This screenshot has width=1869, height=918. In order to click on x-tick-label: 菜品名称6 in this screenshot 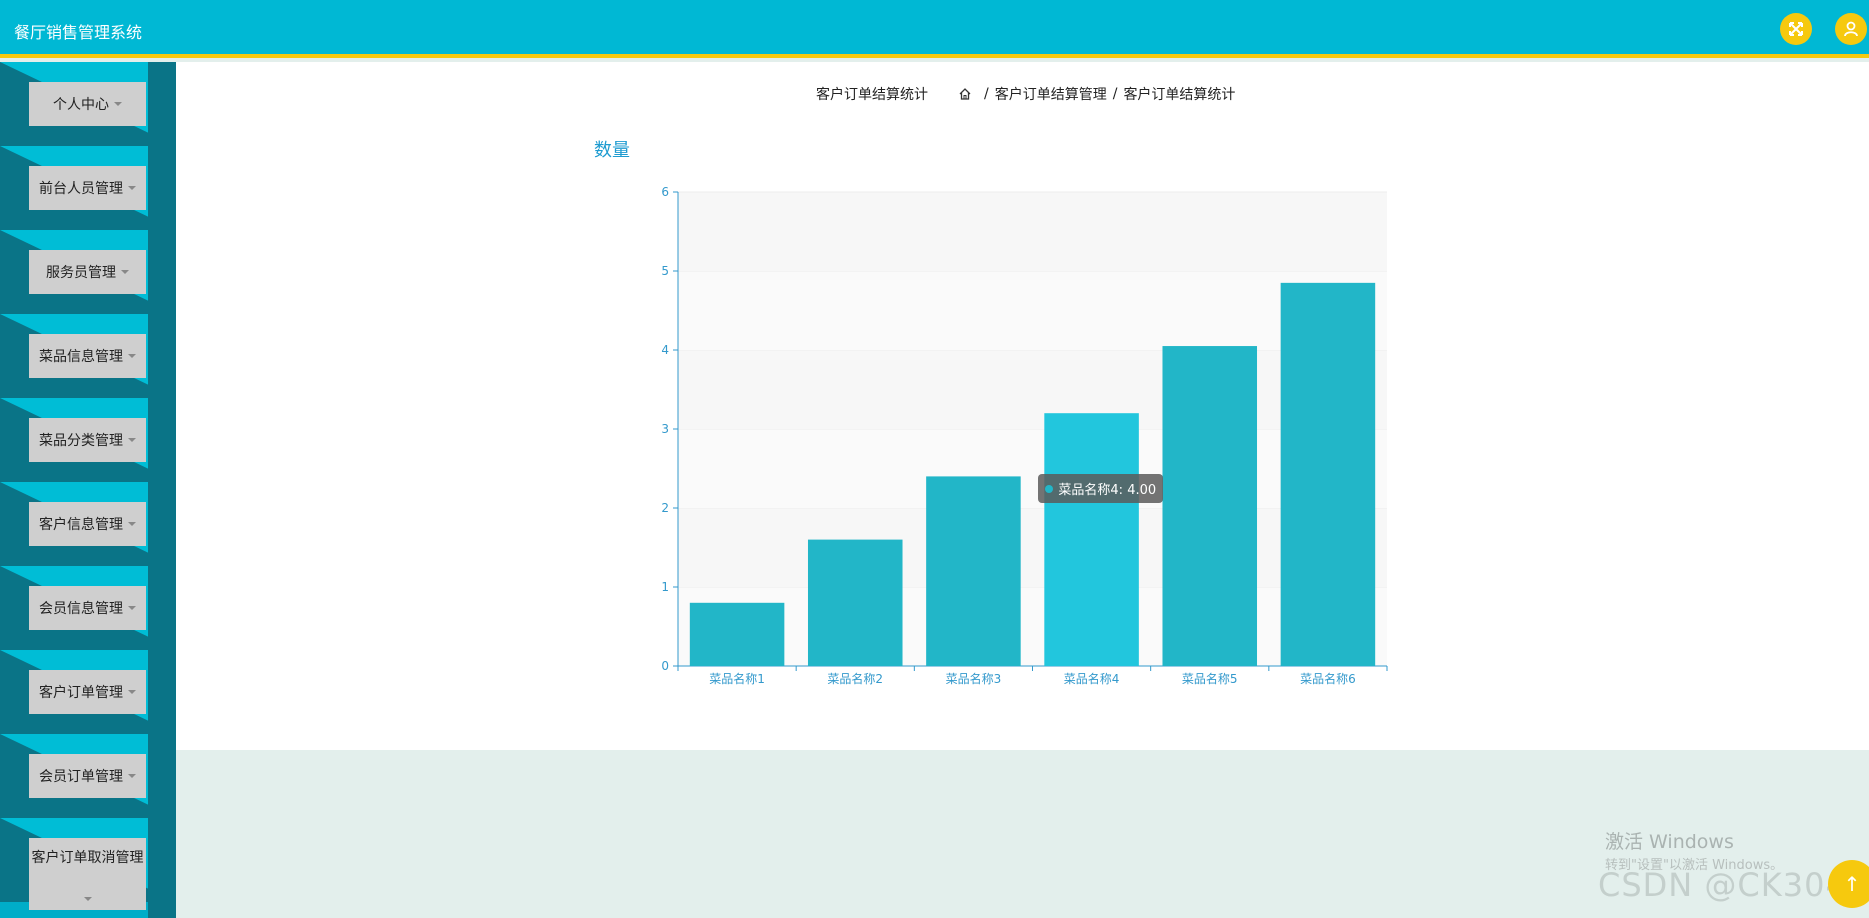, I will do `click(1328, 678)`.